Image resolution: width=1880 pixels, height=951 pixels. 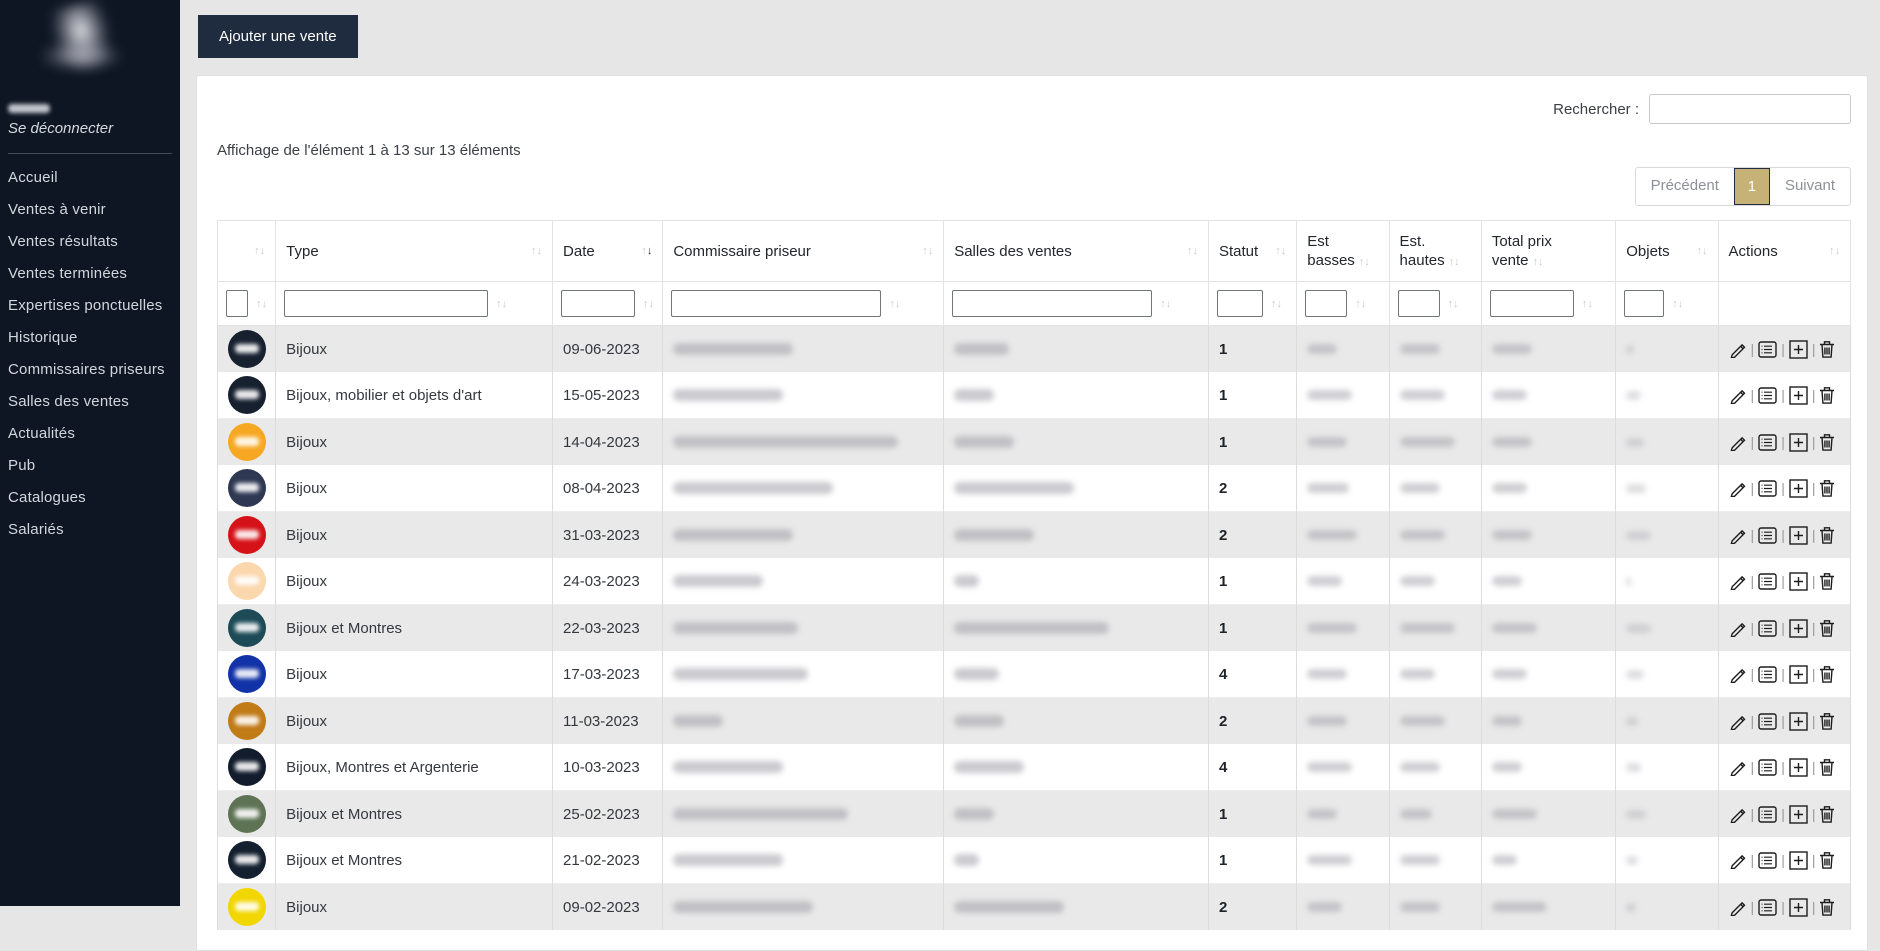 I want to click on filter-input-objets, so click(x=1644, y=303).